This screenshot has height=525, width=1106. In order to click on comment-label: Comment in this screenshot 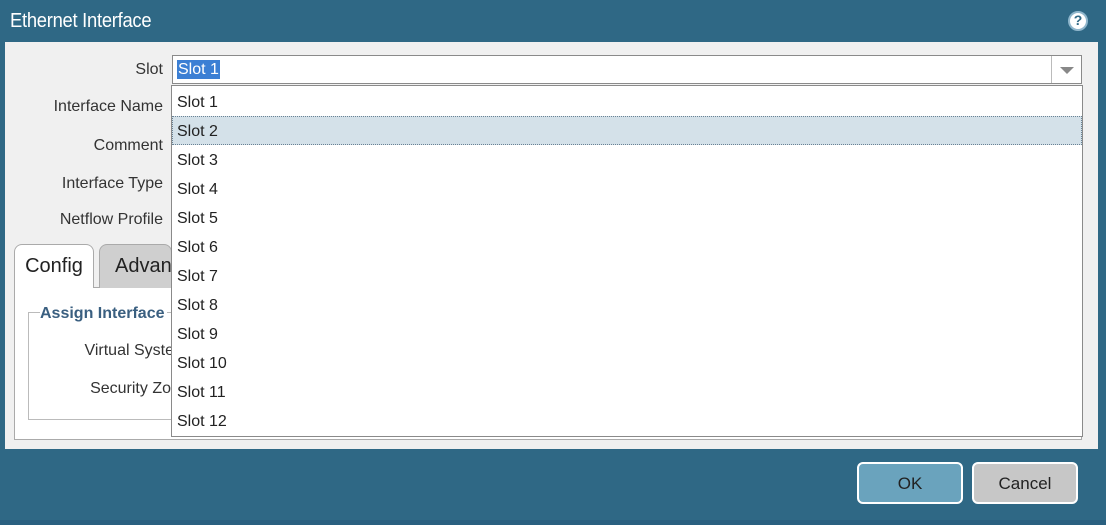, I will do `click(128, 145)`.